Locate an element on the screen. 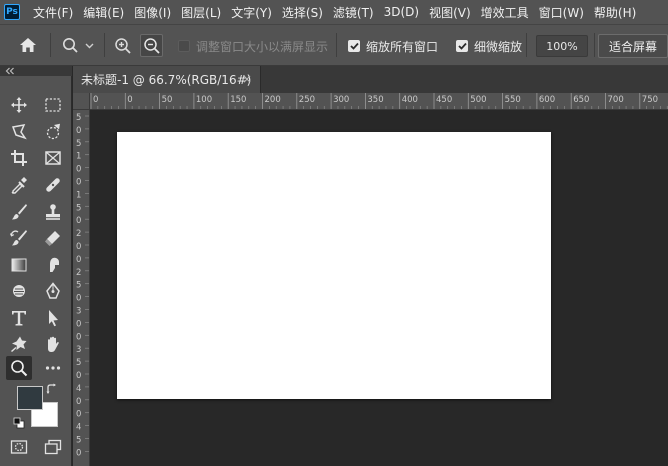 The height and width of the screenshot is (466, 668). ruler-label: 100 is located at coordinates (204, 100).